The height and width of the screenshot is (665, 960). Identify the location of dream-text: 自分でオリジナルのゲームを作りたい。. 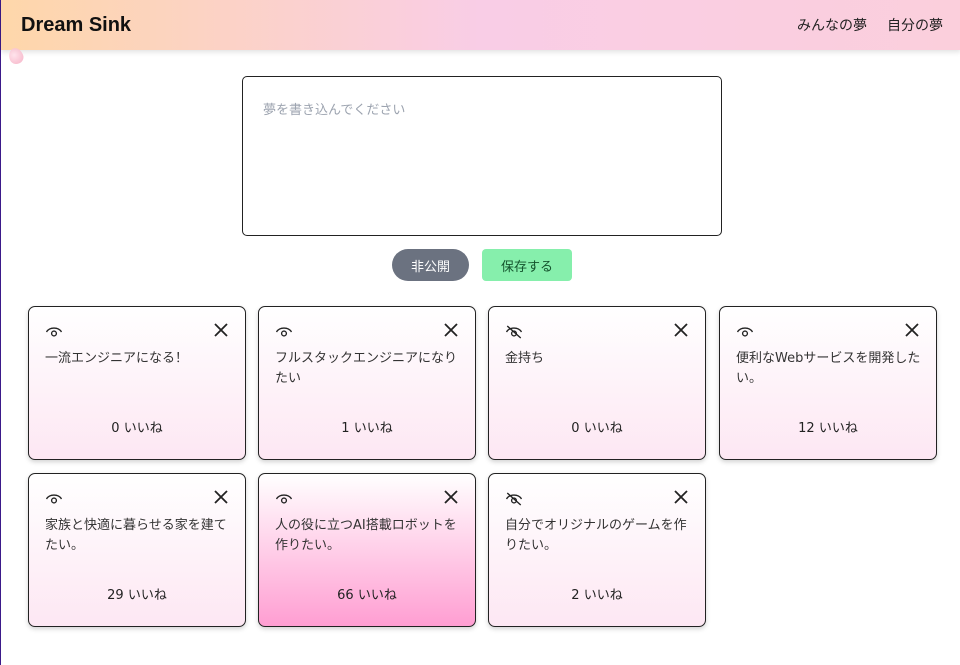
(596, 535).